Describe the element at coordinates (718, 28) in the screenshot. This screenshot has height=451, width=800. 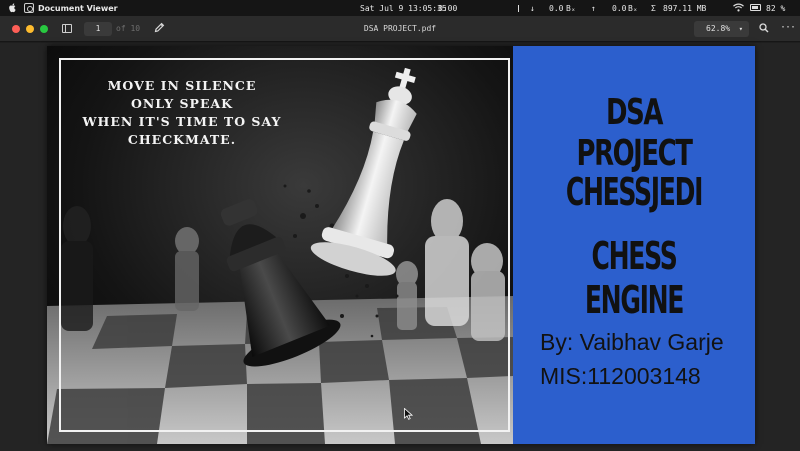
I see `zoom-value: 62.8%` at that location.